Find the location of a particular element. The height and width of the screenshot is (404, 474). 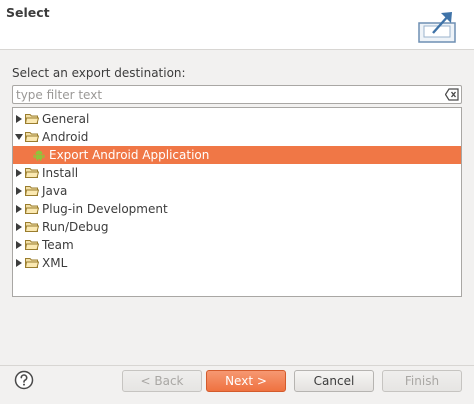

tree-item-label: Team is located at coordinates (58, 245).